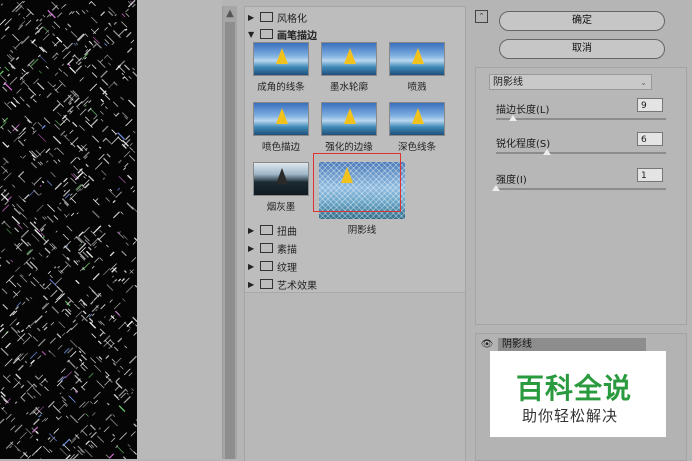 The width and height of the screenshot is (692, 461). I want to click on thumb-sumi-e: 烟灰墨, so click(281, 187).